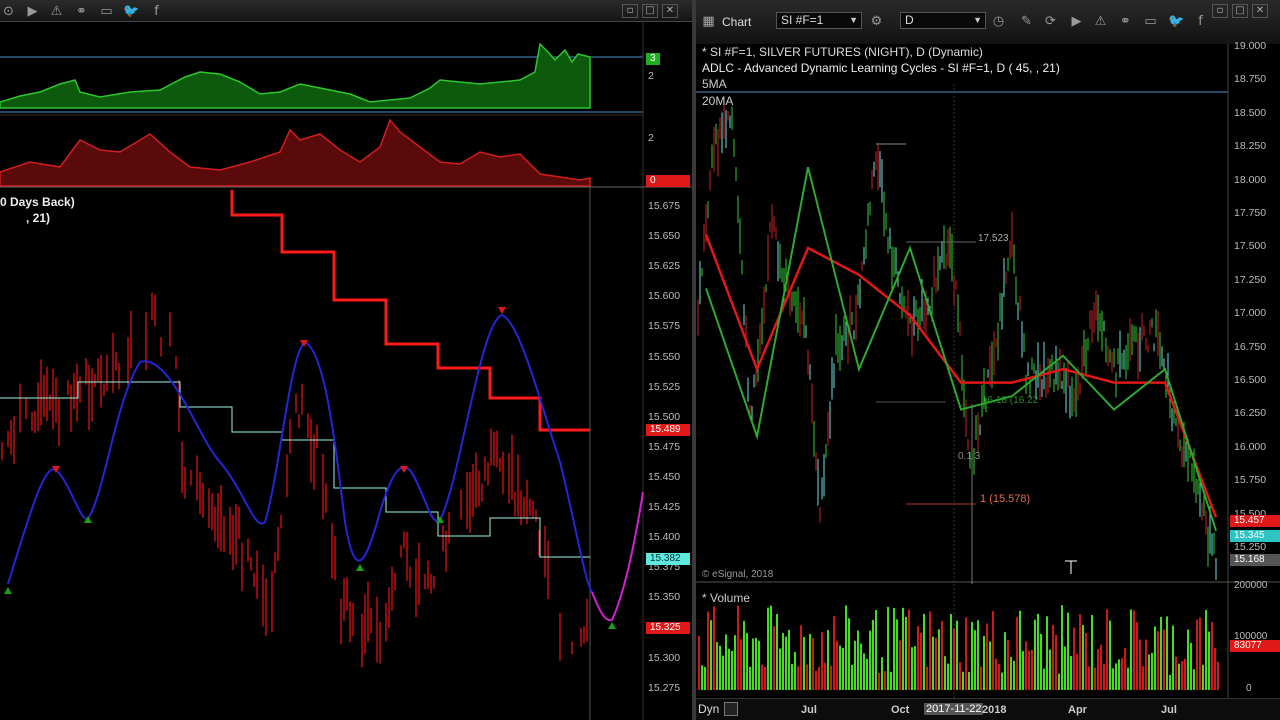  What do you see at coordinates (1050, 21) in the screenshot?
I see `refresh-icon: ⟳` at bounding box center [1050, 21].